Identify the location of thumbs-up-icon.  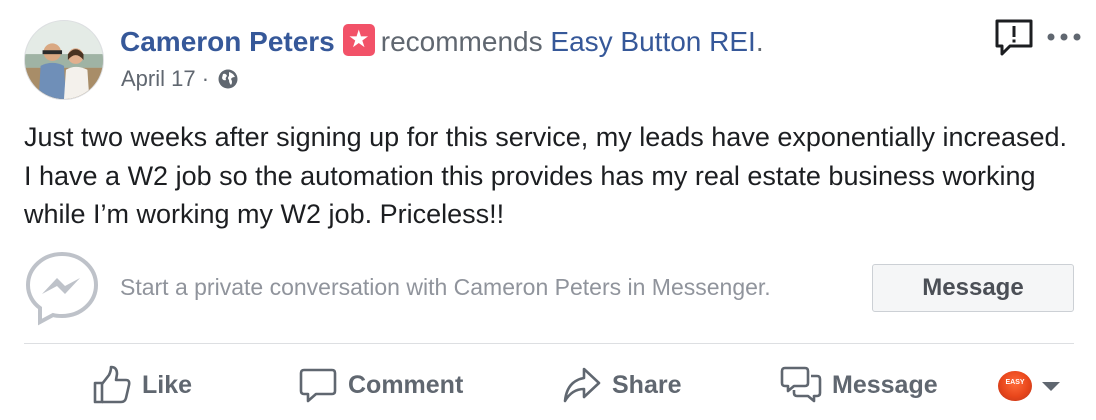
(112, 384).